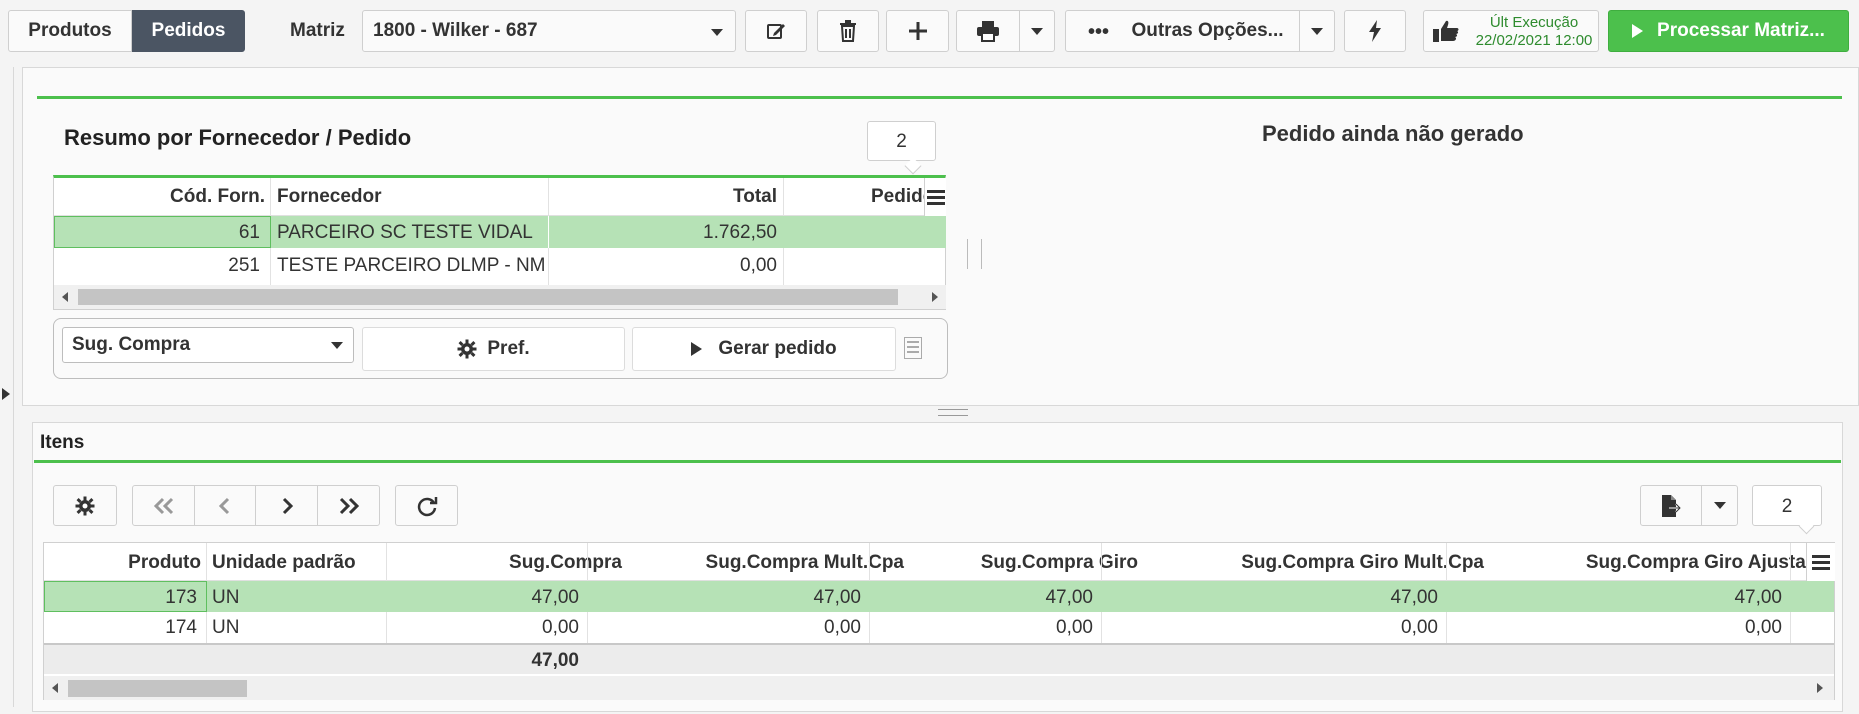 This screenshot has height=714, width=1859. What do you see at coordinates (1446, 31) in the screenshot?
I see `thumbs-up-icon` at bounding box center [1446, 31].